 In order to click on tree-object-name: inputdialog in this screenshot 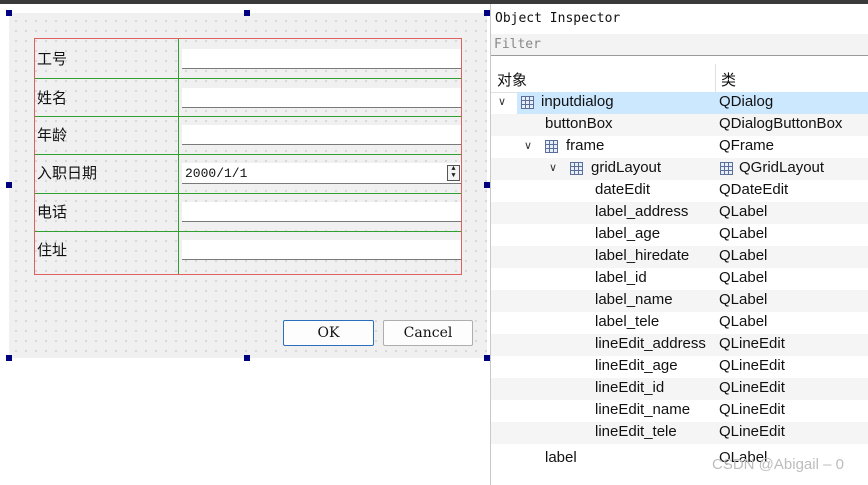, I will do `click(577, 101)`.